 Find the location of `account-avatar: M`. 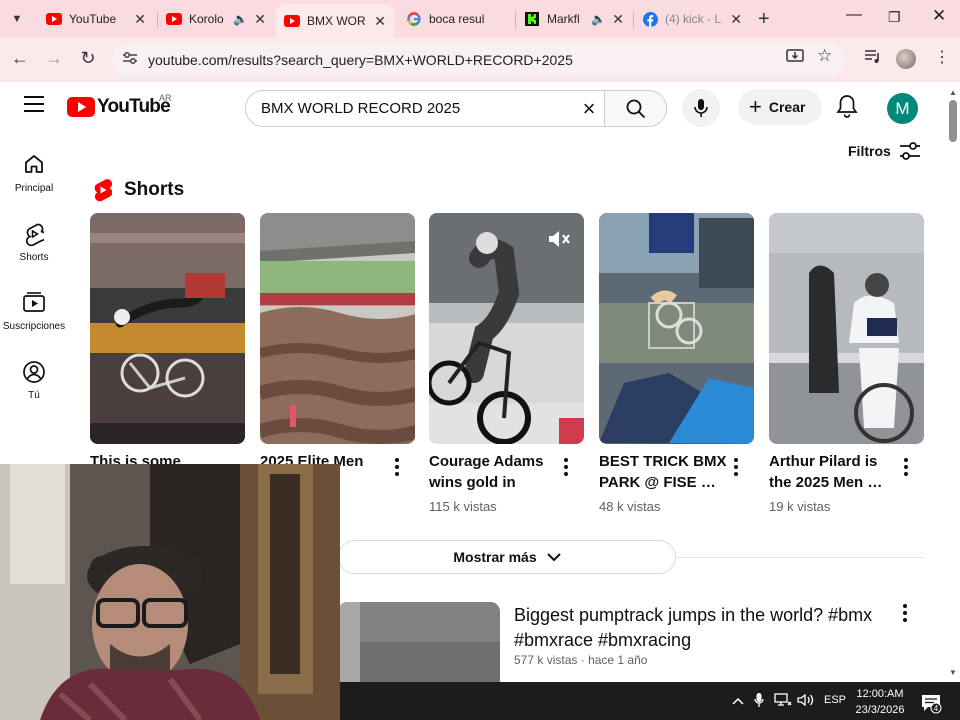

account-avatar: M is located at coordinates (902, 108).